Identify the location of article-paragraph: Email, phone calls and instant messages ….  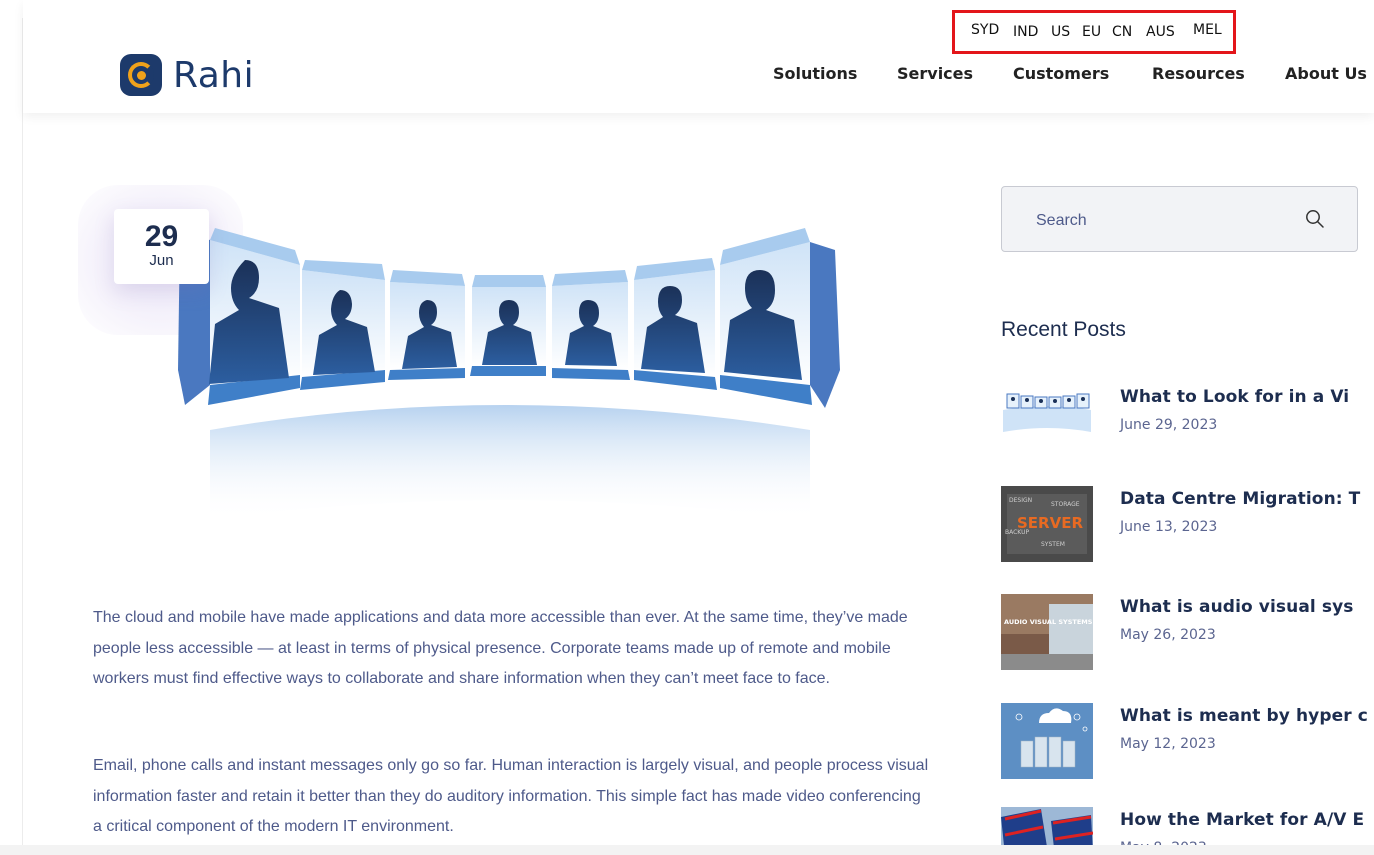
(511, 796).